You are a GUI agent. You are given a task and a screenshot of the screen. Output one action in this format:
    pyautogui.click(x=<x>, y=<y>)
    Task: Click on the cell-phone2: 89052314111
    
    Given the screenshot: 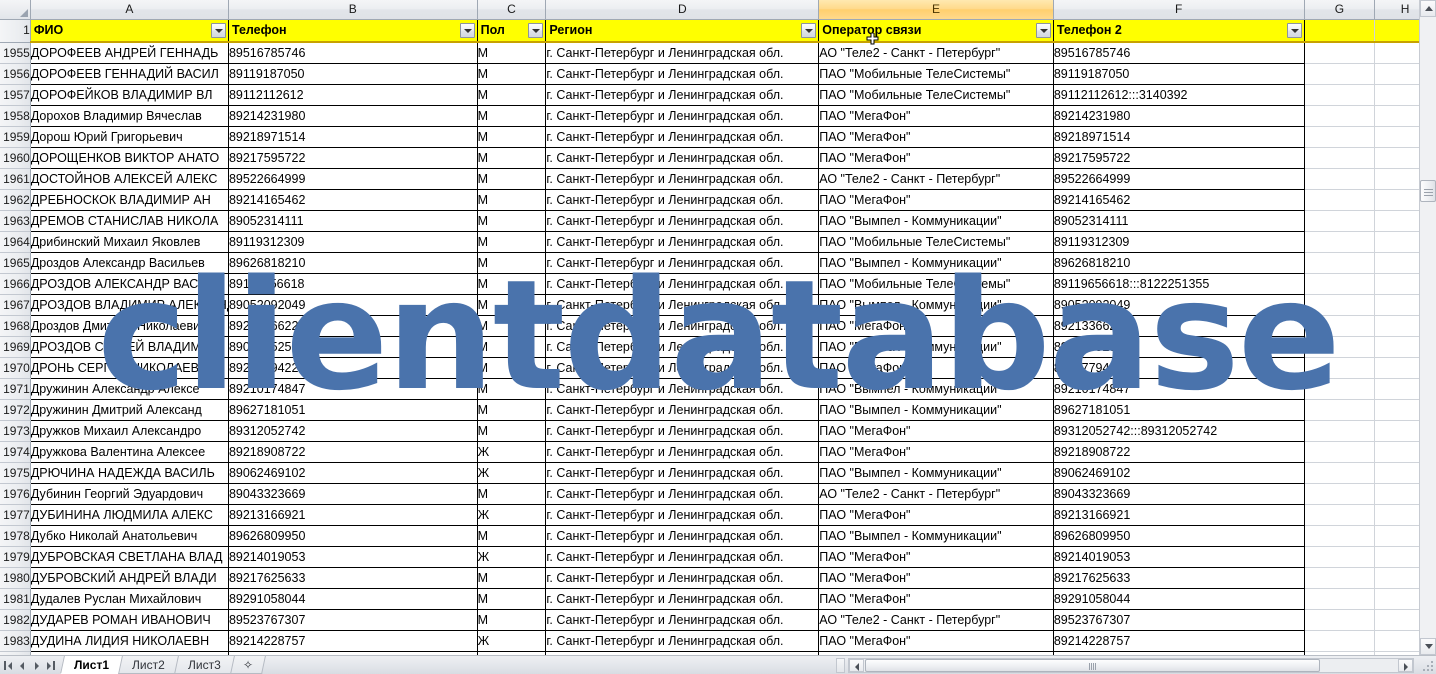 What is the action you would take?
    pyautogui.click(x=1179, y=221)
    